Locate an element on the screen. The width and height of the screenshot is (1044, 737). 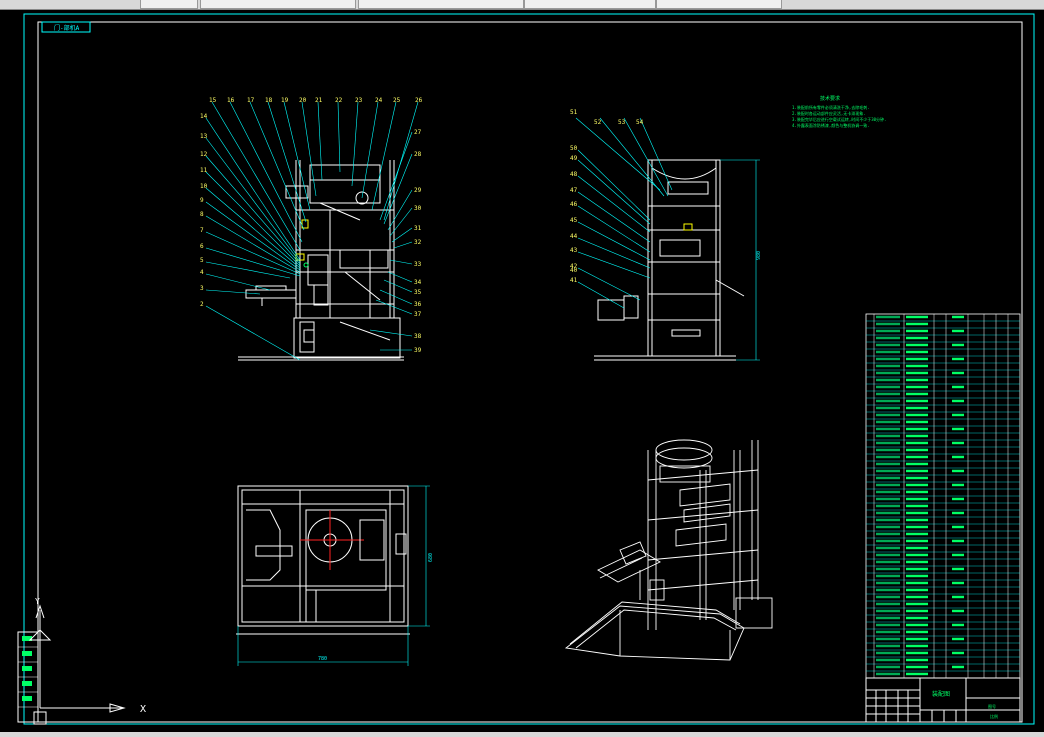
status-bar is located at coordinates (522, 734).